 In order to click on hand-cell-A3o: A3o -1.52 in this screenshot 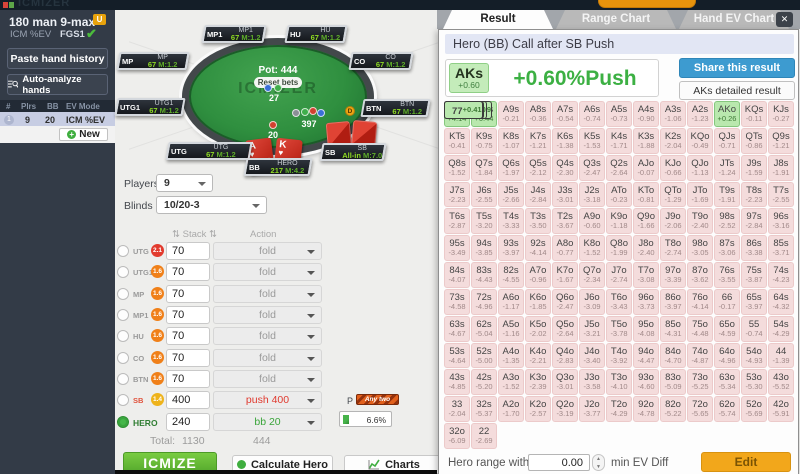, I will do `click(511, 382)`.